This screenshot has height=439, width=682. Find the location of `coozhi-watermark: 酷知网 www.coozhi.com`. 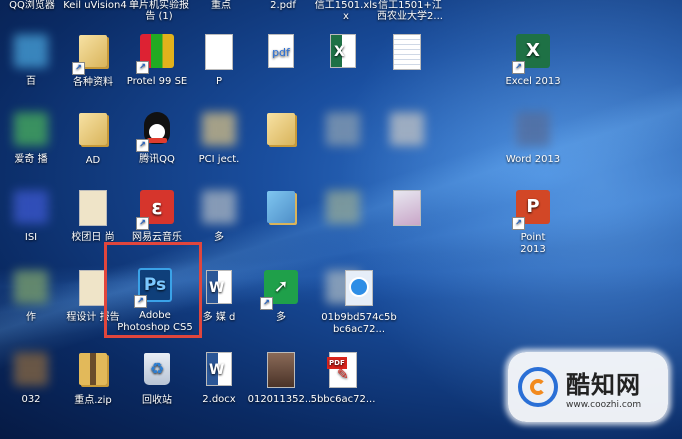

coozhi-watermark: 酷知网 www.coozhi.com is located at coordinates (588, 387).